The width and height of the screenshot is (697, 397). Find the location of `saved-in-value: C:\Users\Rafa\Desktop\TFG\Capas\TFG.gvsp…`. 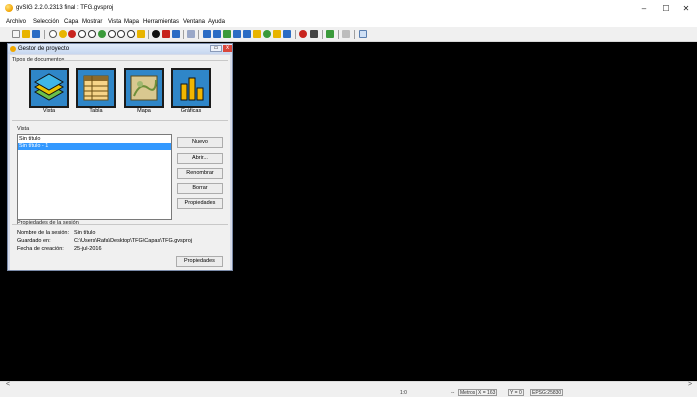

saved-in-value: C:\Users\Rafa\Desktop\TFG\Capas\TFG.gvsp… is located at coordinates (133, 241).